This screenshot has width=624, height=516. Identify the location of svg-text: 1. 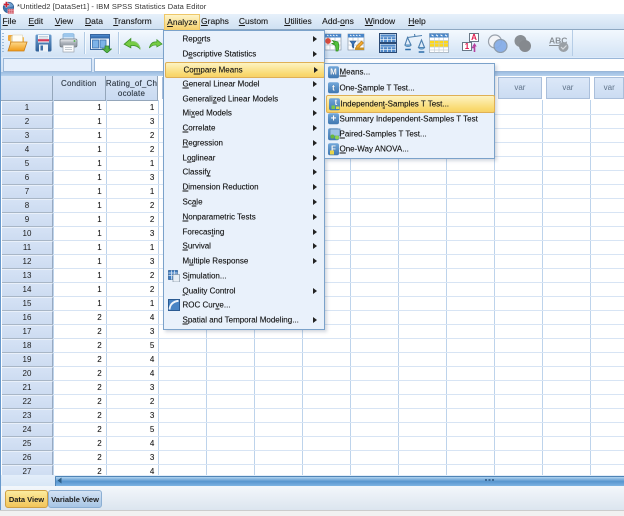
(467, 46).